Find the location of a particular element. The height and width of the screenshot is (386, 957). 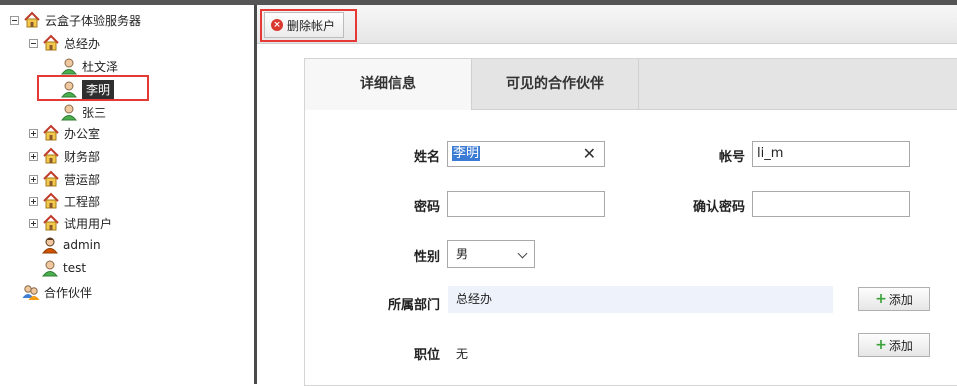

add-position-button: + 添加 is located at coordinates (894, 345).